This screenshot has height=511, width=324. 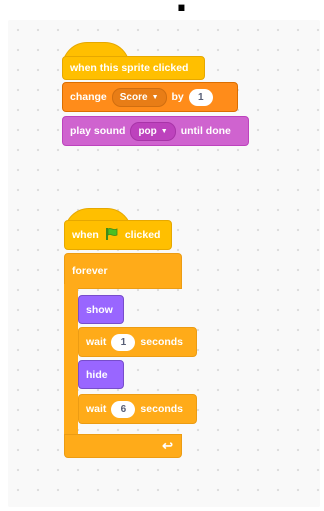 What do you see at coordinates (177, 97) in the screenshot?
I see `by-label: by` at bounding box center [177, 97].